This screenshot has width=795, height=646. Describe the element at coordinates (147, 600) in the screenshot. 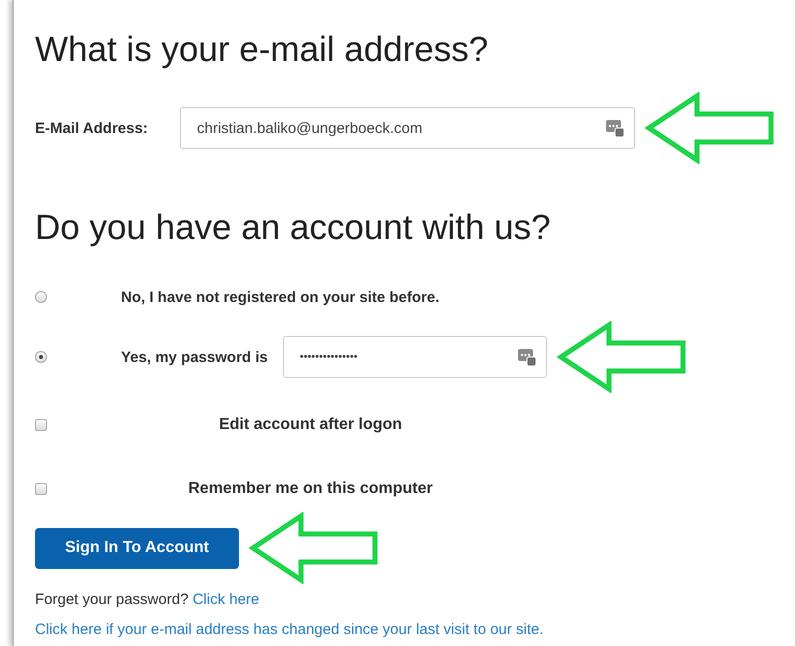

I see `forgot-password-text: Forget your password? Click here` at that location.